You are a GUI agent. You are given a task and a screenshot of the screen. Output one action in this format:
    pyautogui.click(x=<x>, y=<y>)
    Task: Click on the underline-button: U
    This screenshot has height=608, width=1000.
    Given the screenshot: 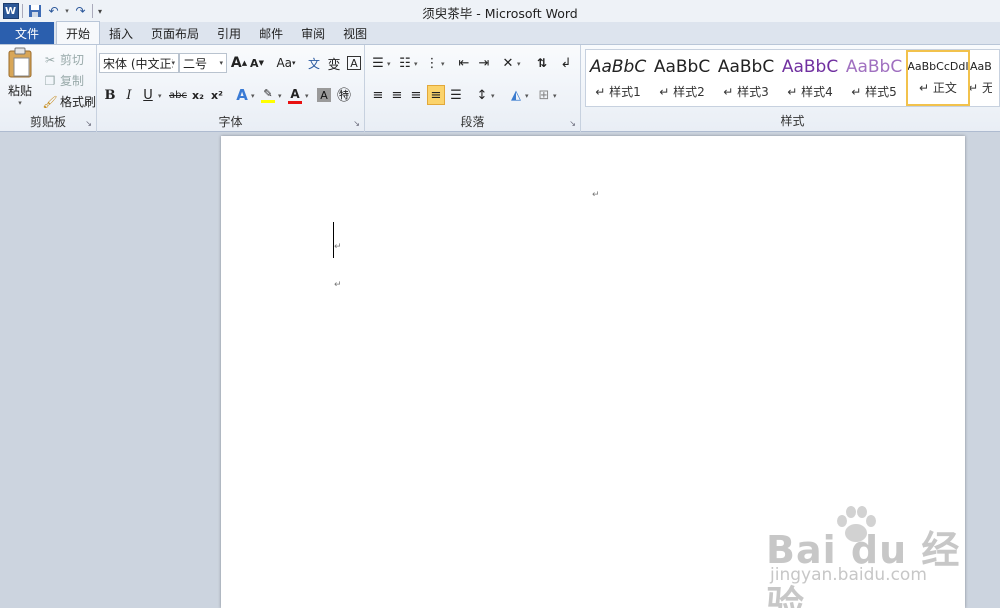 What is the action you would take?
    pyautogui.click(x=148, y=95)
    